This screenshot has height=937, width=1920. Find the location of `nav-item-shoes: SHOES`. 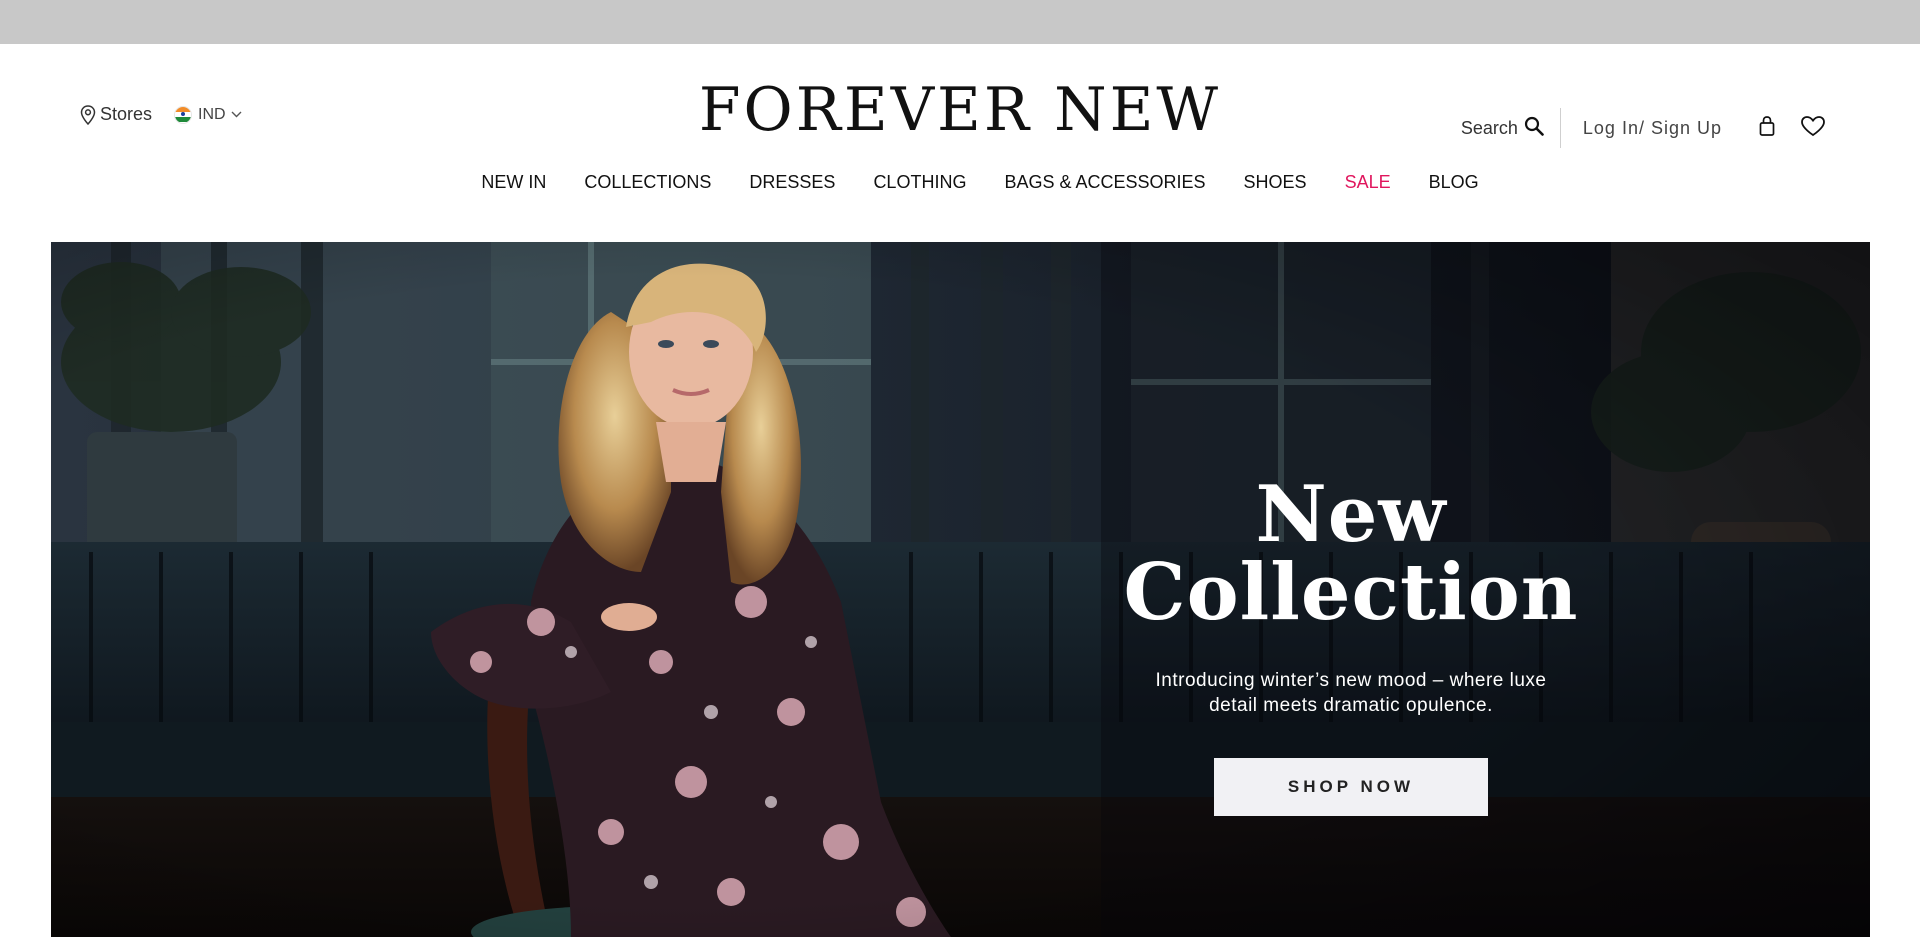

nav-item-shoes: SHOES is located at coordinates (1275, 182).